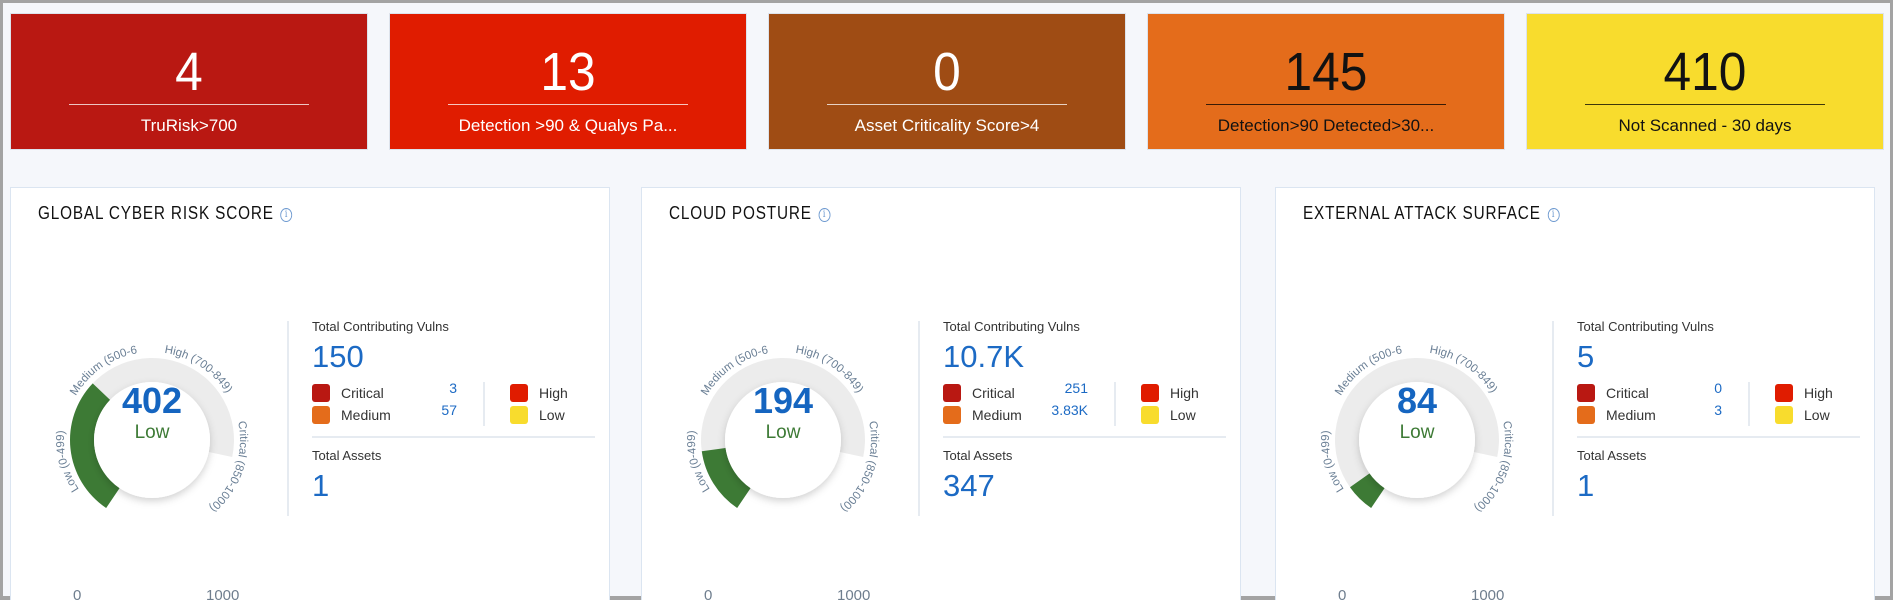 The image size is (1893, 600). What do you see at coordinates (427, 410) in the screenshot?
I see `medium-count: 57` at bounding box center [427, 410].